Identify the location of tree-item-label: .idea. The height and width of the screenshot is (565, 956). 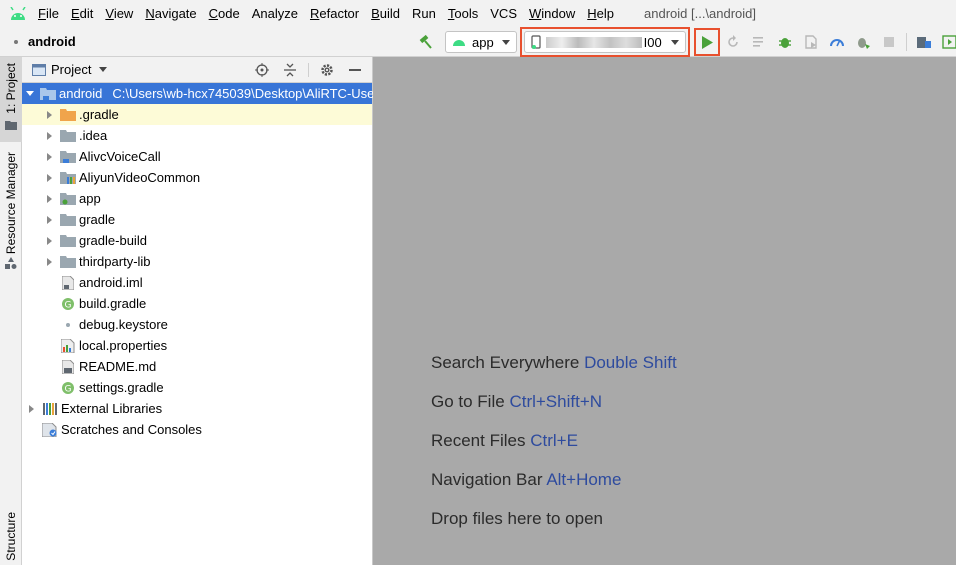
(93, 135).